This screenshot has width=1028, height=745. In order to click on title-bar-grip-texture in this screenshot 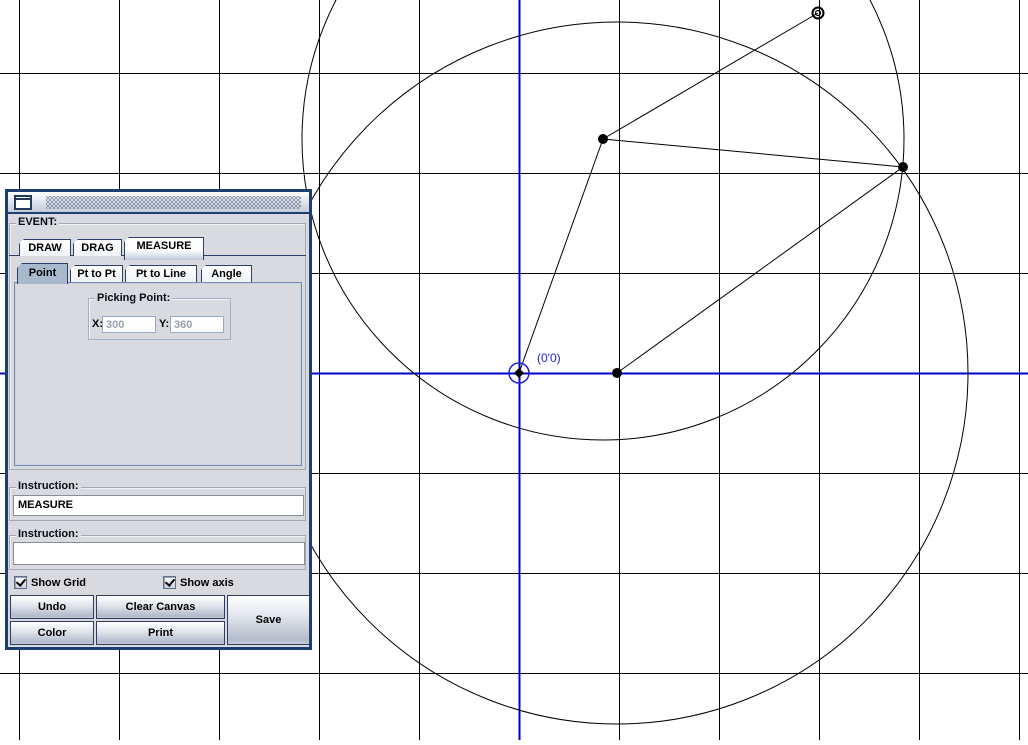, I will do `click(173, 202)`.